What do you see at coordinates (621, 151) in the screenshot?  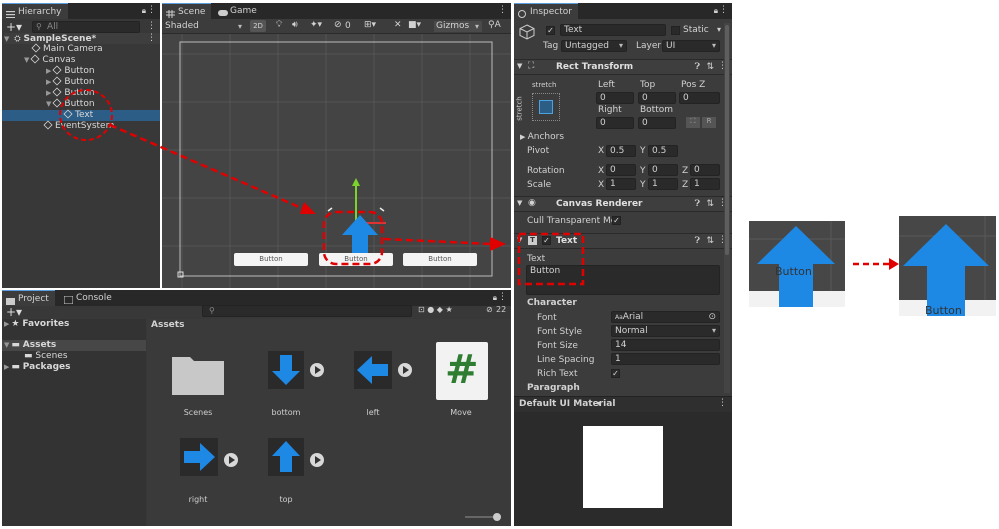 I see `pivot-x-field: 0.5` at bounding box center [621, 151].